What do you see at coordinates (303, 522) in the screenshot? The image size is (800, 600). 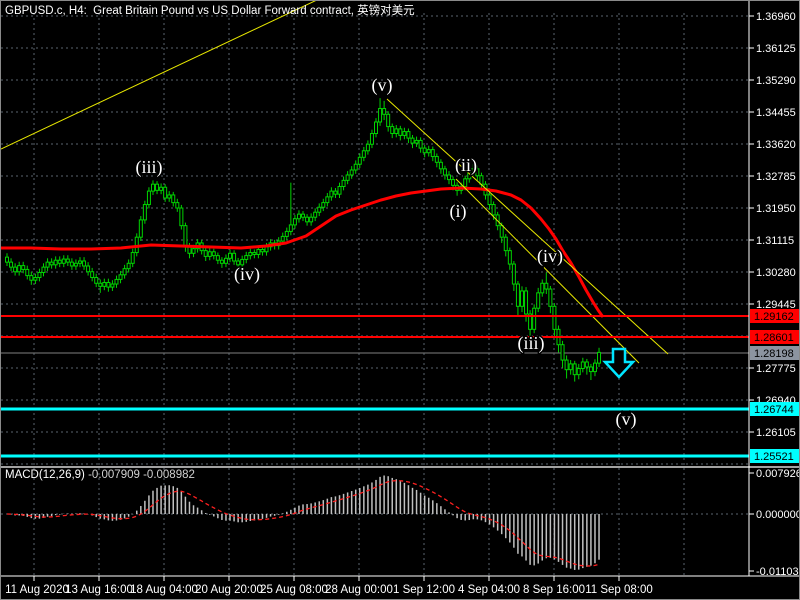 I see `macd-panel` at bounding box center [303, 522].